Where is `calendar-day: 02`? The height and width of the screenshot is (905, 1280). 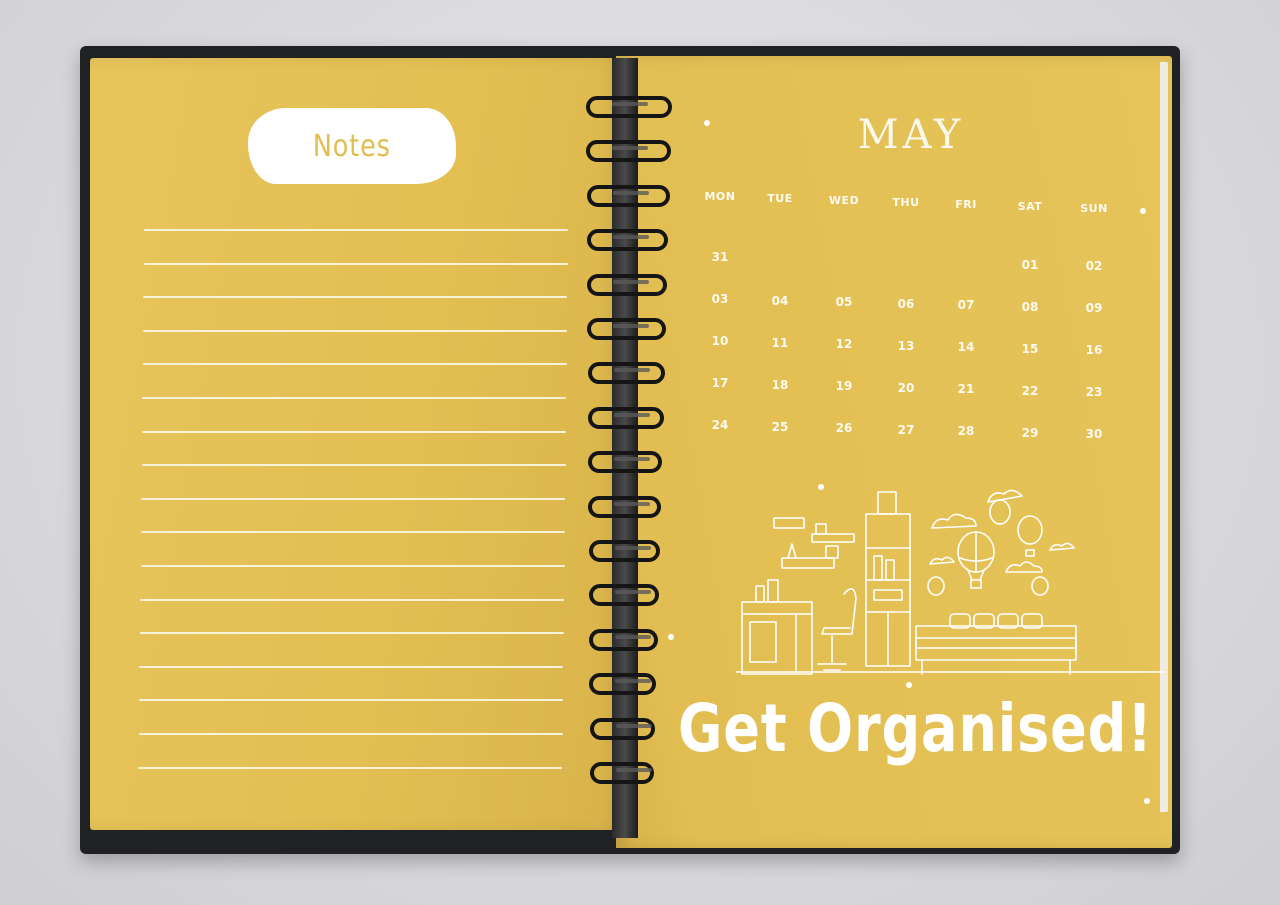
calendar-day: 02 is located at coordinates (1094, 266).